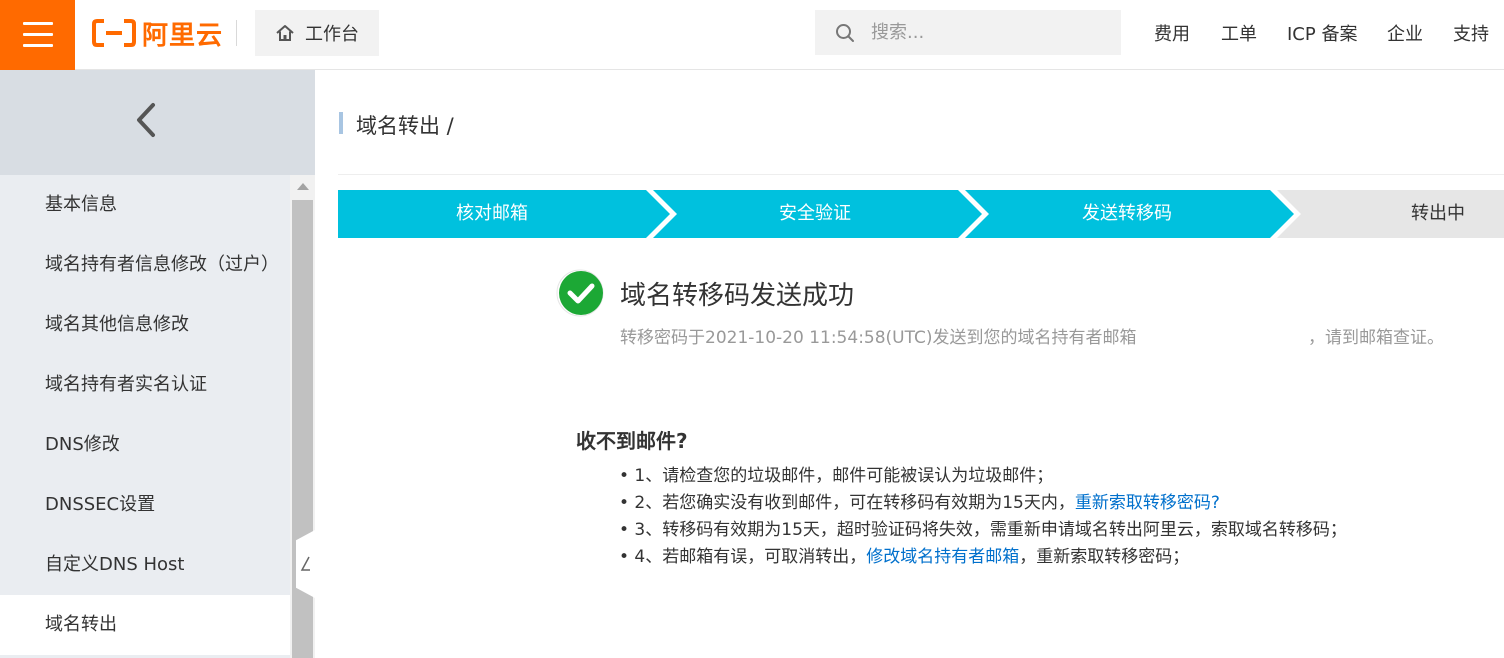 The width and height of the screenshot is (1504, 658). I want to click on sidebar-item-transfer-out: 域名转出, so click(145, 625).